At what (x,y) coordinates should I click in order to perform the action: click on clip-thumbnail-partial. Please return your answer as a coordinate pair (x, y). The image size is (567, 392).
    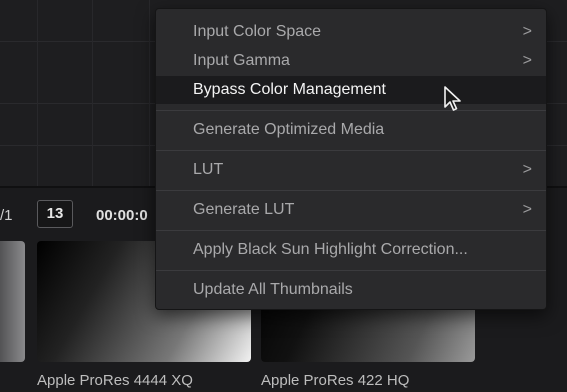
    Looking at the image, I should click on (12, 301).